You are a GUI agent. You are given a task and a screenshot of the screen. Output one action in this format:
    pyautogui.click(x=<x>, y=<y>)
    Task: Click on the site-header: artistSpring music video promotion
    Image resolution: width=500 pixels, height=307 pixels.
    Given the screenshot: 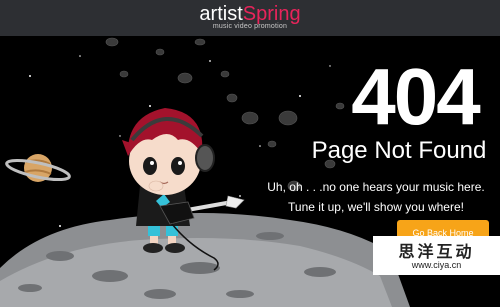 What is the action you would take?
    pyautogui.click(x=250, y=18)
    